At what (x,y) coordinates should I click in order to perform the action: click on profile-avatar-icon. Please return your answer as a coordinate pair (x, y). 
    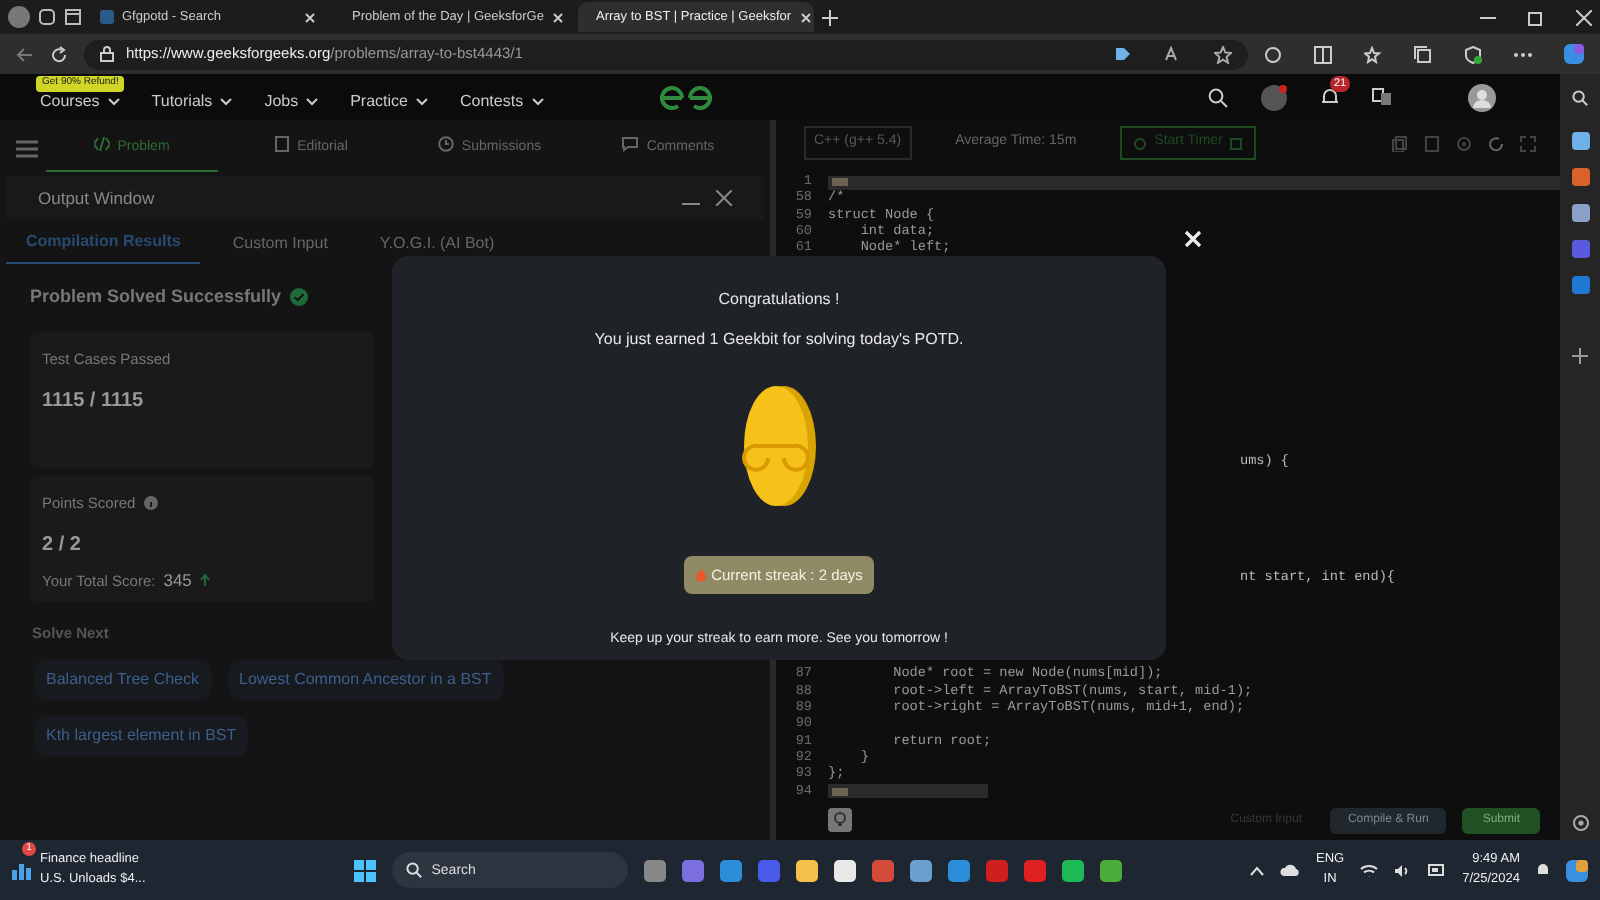
    Looking at the image, I should click on (19, 17).